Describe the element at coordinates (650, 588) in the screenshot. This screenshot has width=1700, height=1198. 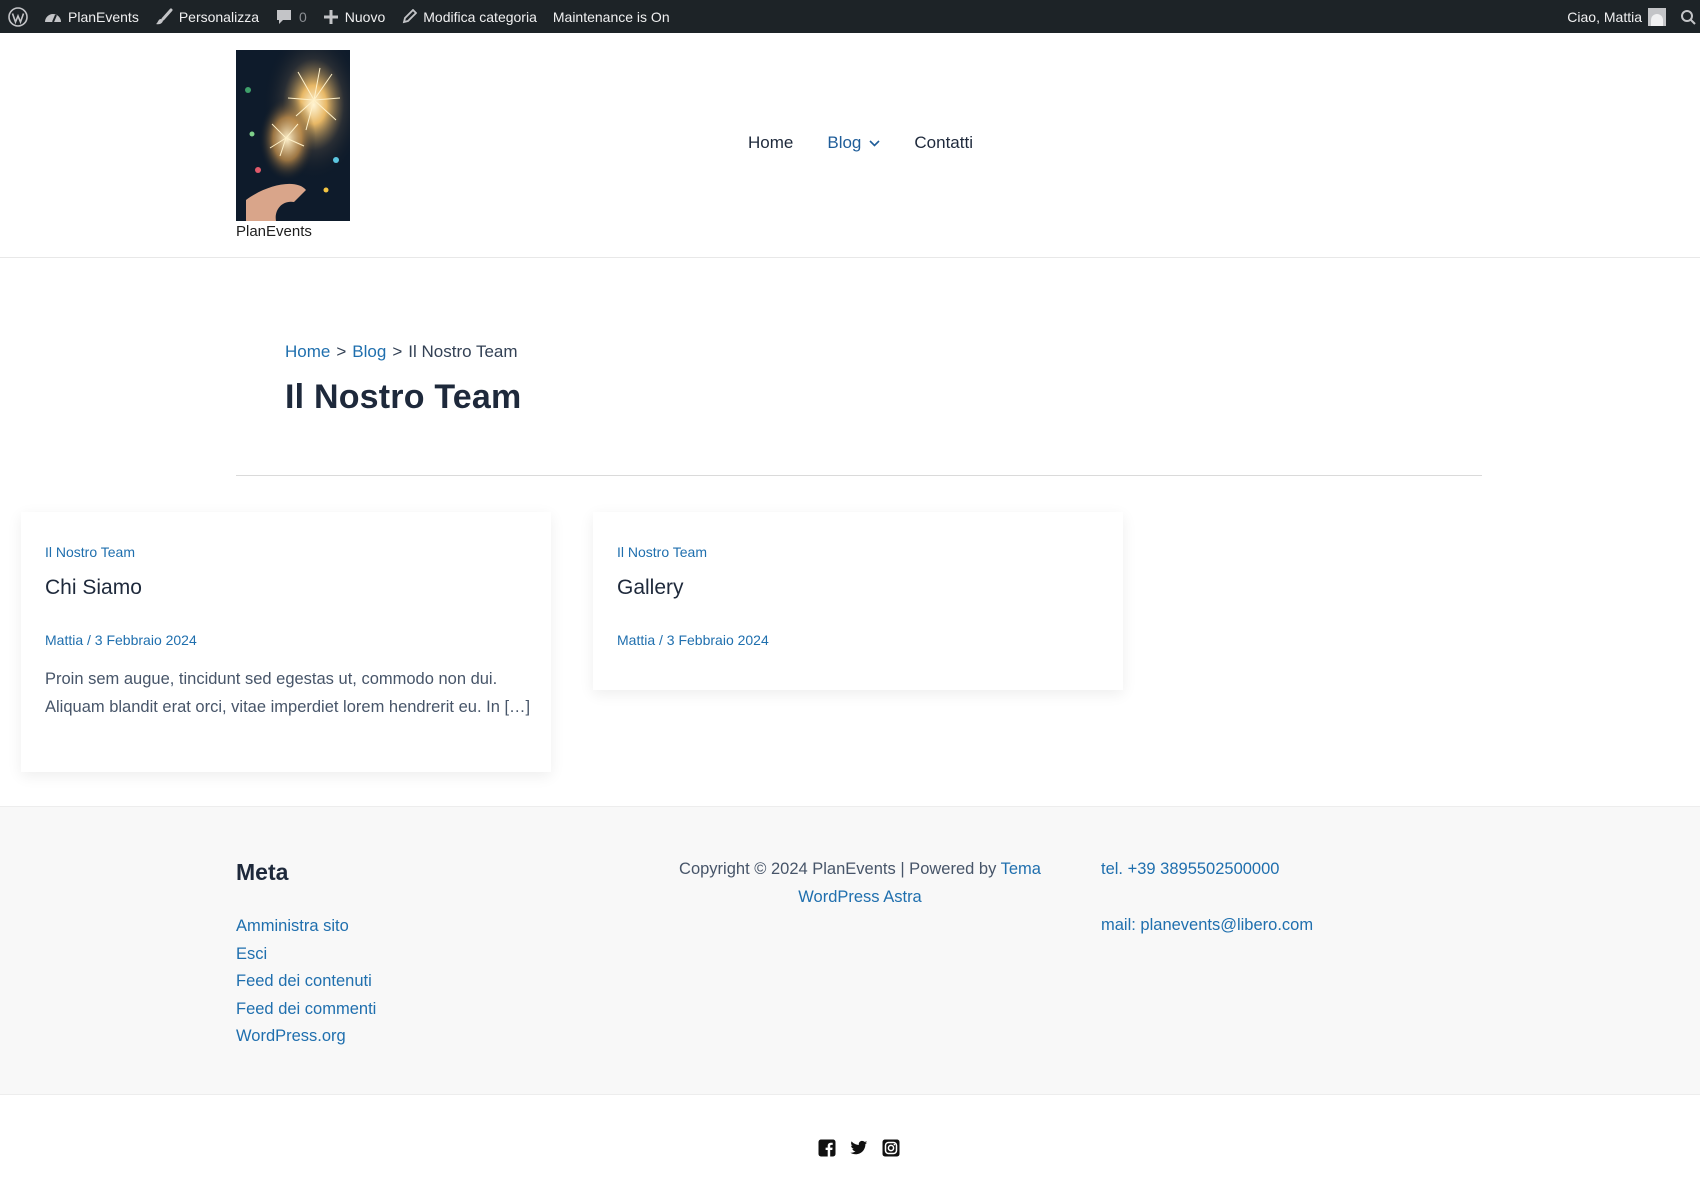
I see `post-title-link: Gallery` at that location.